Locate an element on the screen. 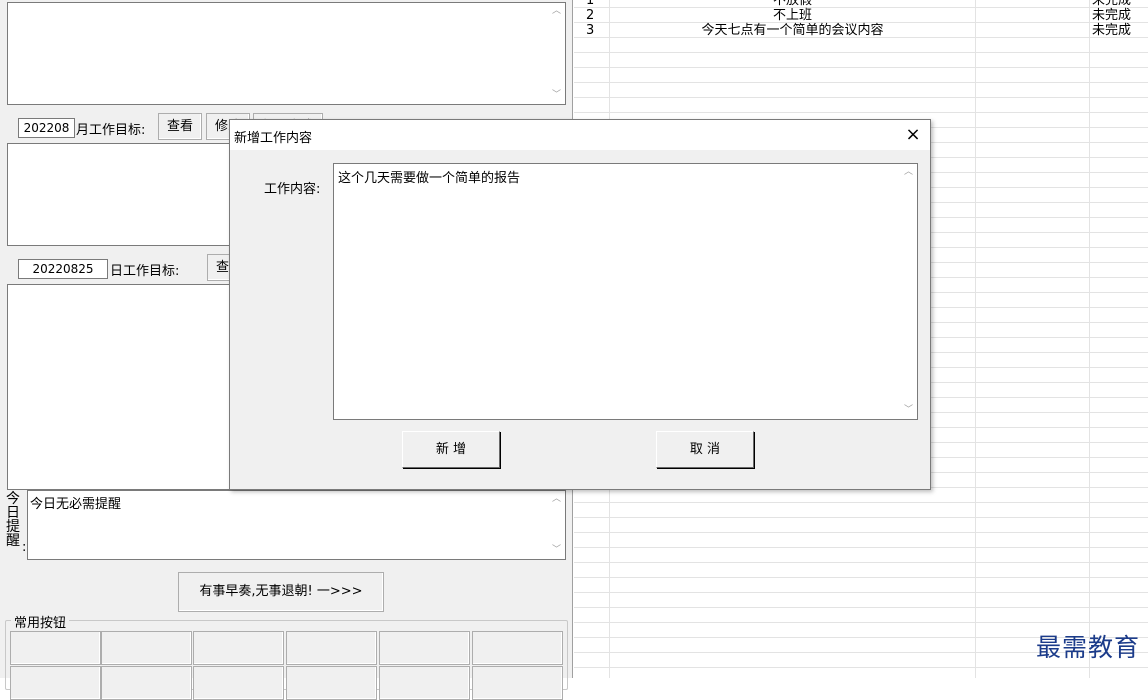 The width and height of the screenshot is (1148, 700). close-icon: × is located at coordinates (913, 135).